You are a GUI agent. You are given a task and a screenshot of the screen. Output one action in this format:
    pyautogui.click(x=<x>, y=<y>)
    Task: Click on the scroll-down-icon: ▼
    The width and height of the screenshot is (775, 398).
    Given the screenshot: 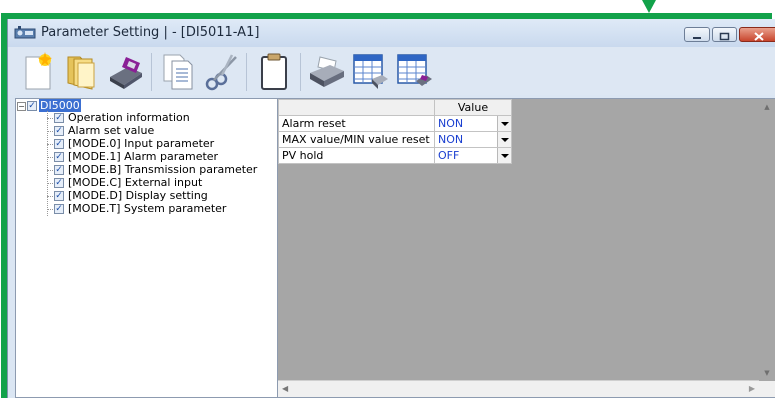 What is the action you would take?
    pyautogui.click(x=767, y=373)
    